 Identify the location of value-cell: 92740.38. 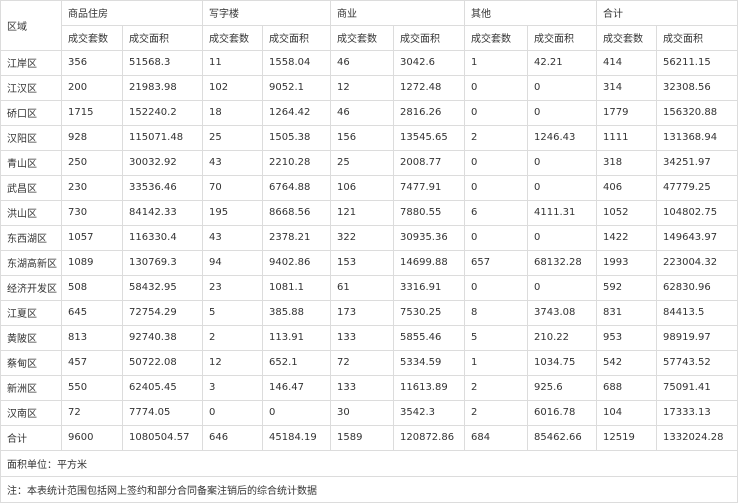
(162, 337).